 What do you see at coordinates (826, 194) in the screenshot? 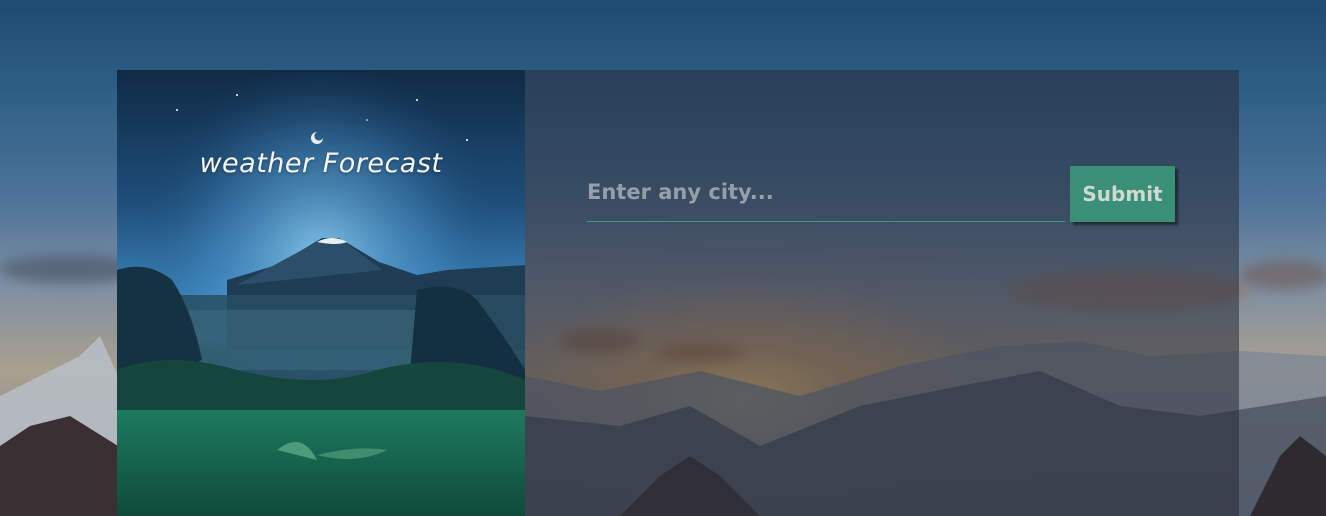
I see `city-search-input` at bounding box center [826, 194].